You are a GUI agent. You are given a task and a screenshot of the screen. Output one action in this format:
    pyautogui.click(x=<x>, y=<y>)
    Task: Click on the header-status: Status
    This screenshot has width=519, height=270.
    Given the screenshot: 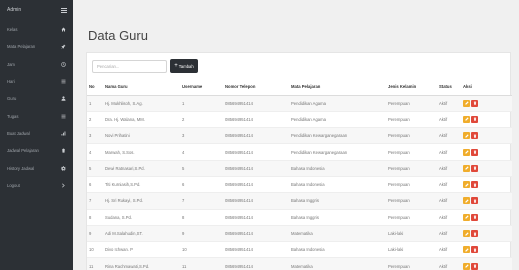 What is the action you would take?
    pyautogui.click(x=449, y=87)
    